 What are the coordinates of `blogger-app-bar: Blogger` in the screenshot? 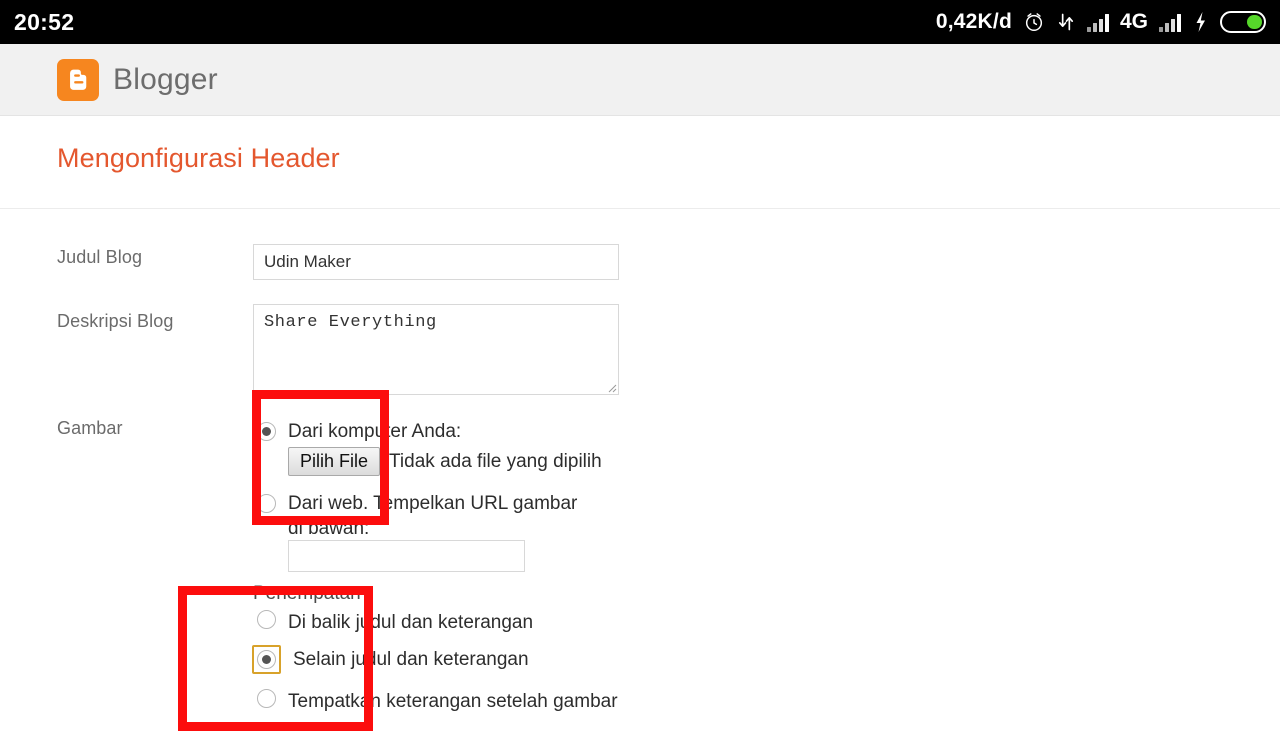 It's located at (640, 80).